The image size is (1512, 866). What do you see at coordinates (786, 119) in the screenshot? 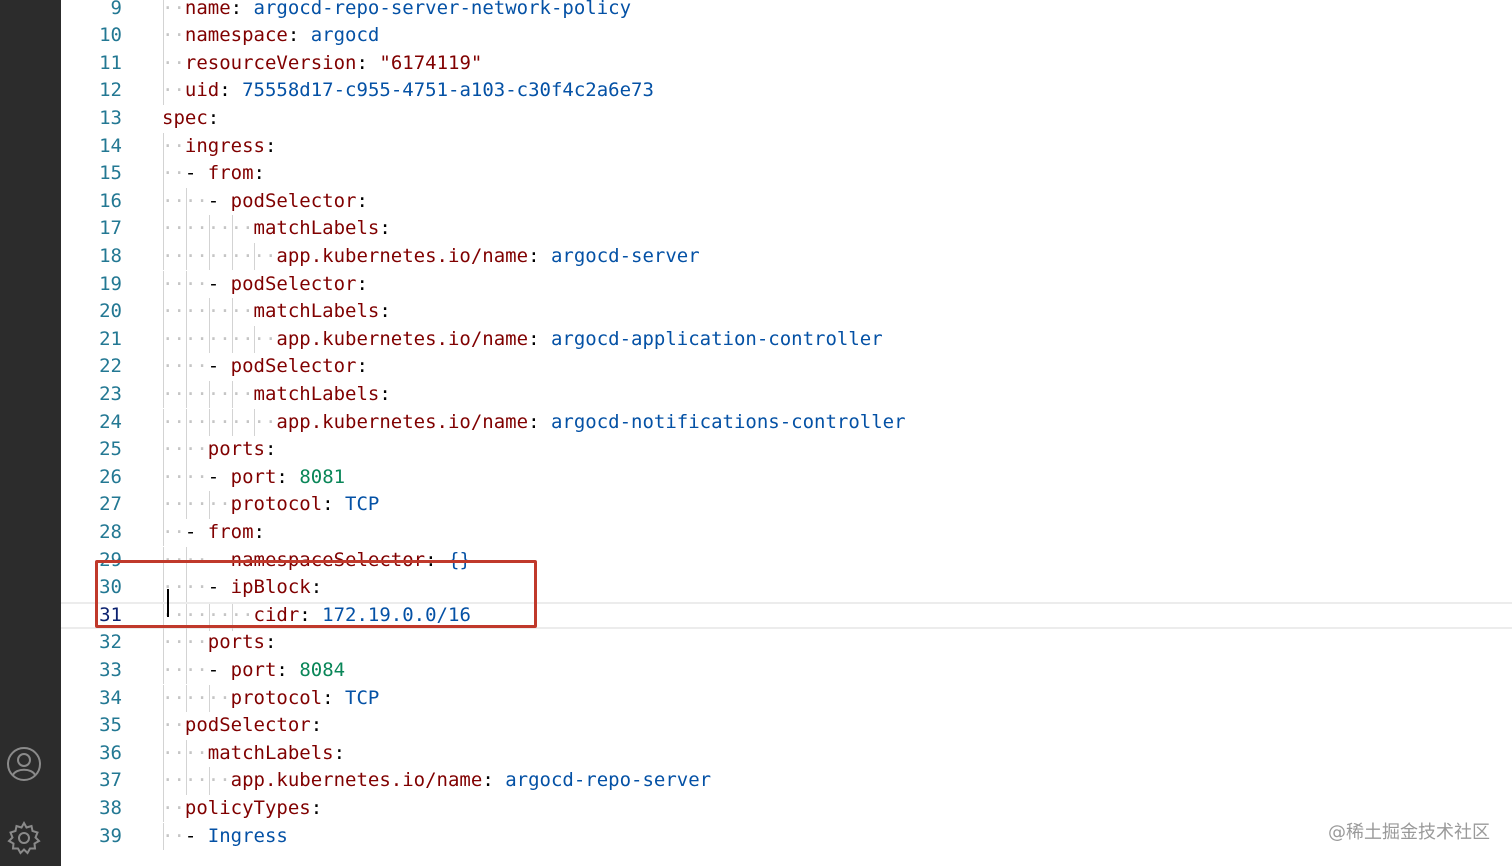
I see `code-line: 13 spec:` at bounding box center [786, 119].